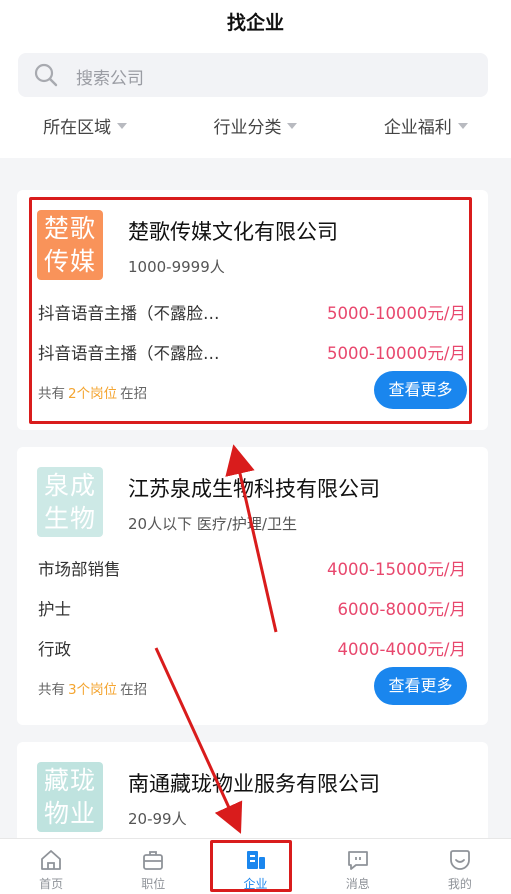  Describe the element at coordinates (51, 690) in the screenshot. I see `summary-prefix: 共有` at that location.